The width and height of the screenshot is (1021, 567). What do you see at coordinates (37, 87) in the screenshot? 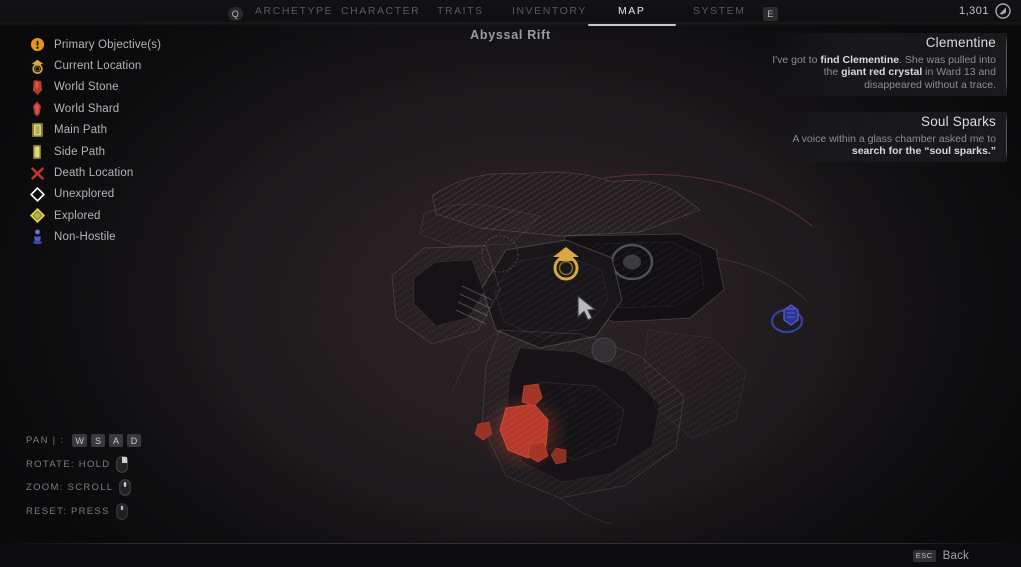
I see `world-stone-icon` at bounding box center [37, 87].